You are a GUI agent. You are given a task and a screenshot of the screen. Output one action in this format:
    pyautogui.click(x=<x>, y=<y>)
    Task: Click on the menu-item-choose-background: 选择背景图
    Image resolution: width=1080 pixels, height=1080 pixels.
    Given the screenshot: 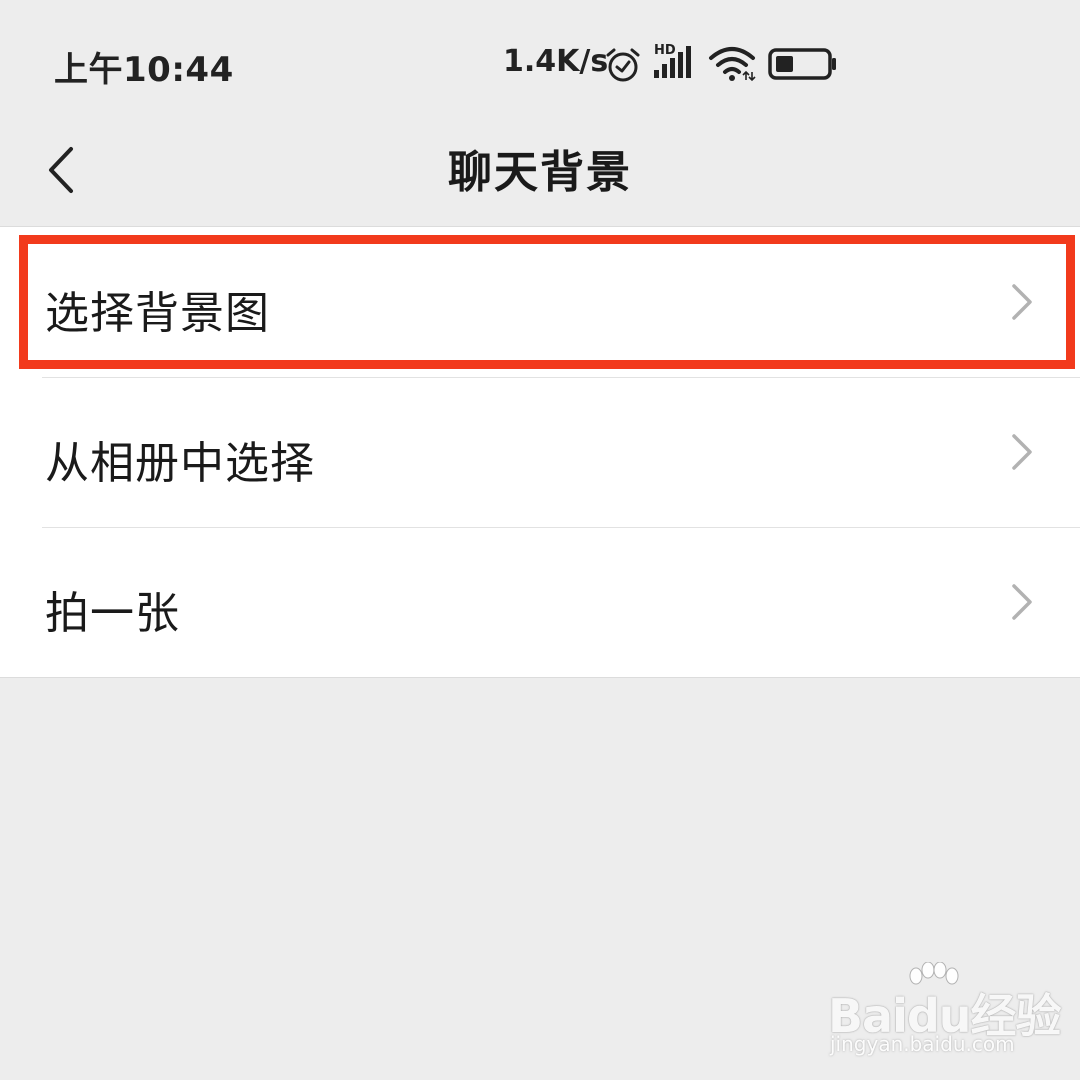 What is the action you would take?
    pyautogui.click(x=540, y=302)
    